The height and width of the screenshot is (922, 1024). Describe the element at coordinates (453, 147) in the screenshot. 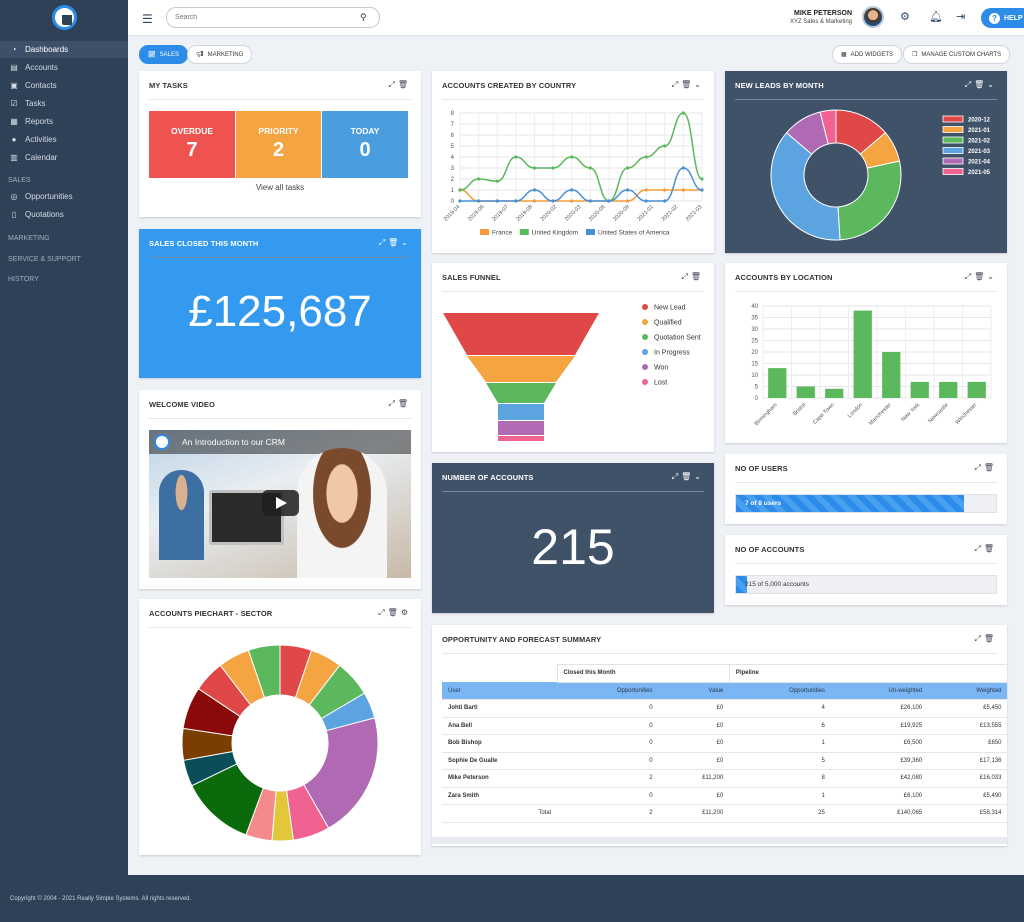

I see `y-tick-label: 5` at that location.